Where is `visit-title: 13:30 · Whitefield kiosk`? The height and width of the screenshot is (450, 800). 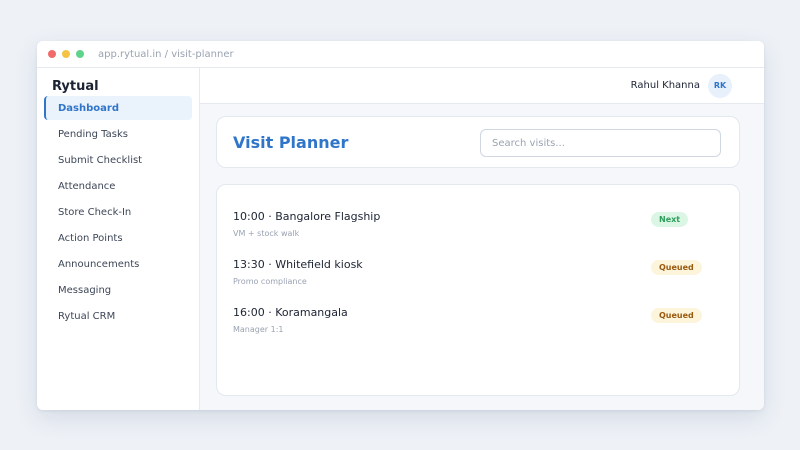
visit-title: 13:30 · Whitefield kiosk is located at coordinates (298, 264).